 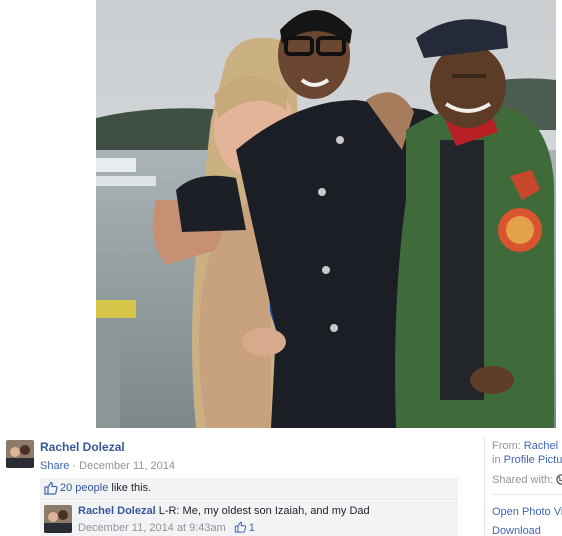 What do you see at coordinates (82, 447) in the screenshot?
I see `post-author-link: Rachel Dolezal` at bounding box center [82, 447].